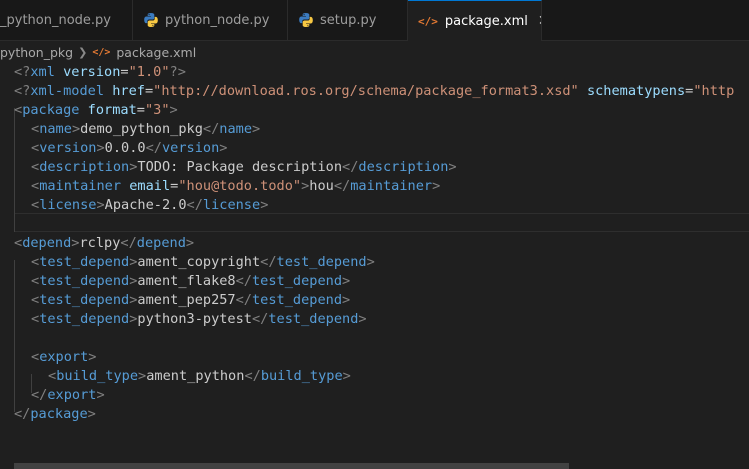 This screenshot has height=469, width=749. What do you see at coordinates (67, 91) in the screenshot?
I see `xml-model-keyword: xml-model` at bounding box center [67, 91].